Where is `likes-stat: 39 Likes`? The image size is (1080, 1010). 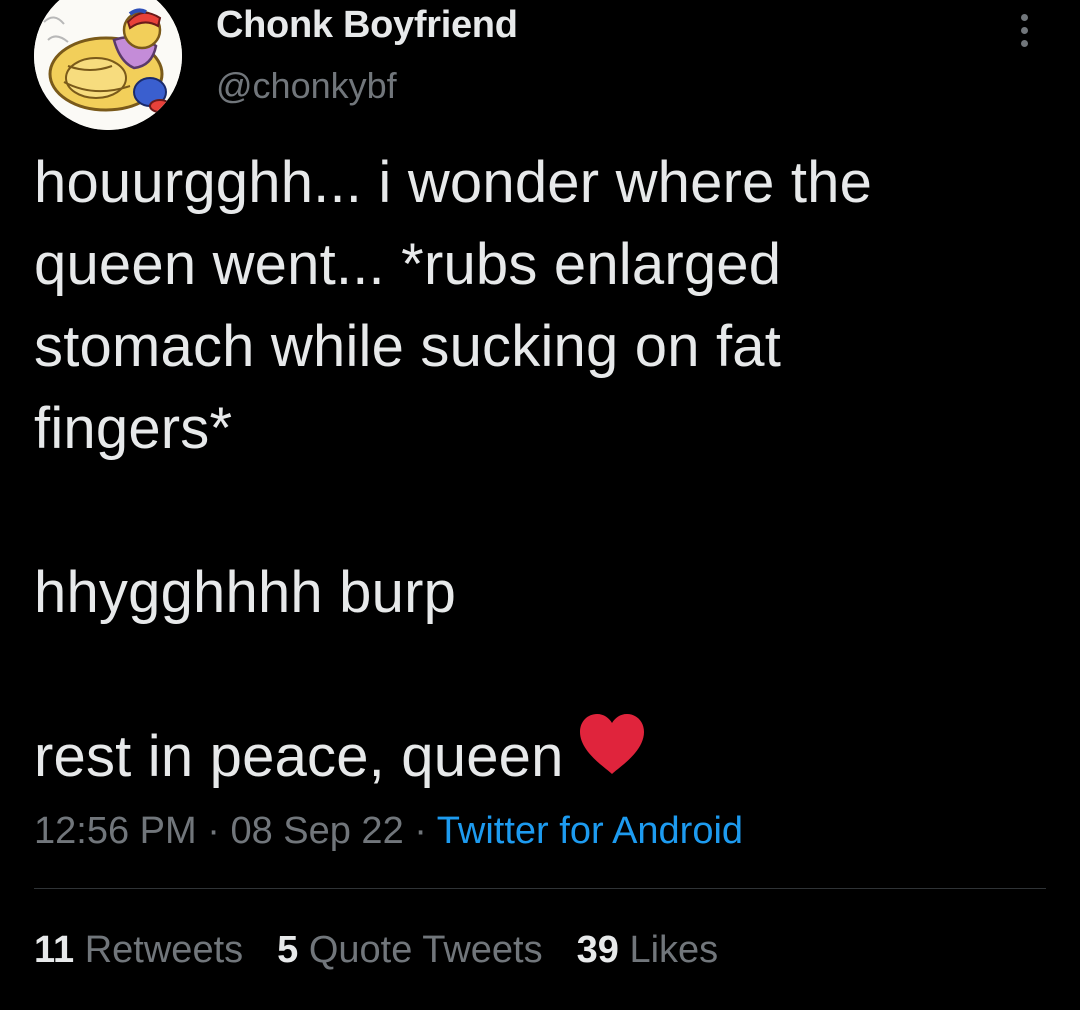
likes-stat: 39 Likes is located at coordinates (648, 950).